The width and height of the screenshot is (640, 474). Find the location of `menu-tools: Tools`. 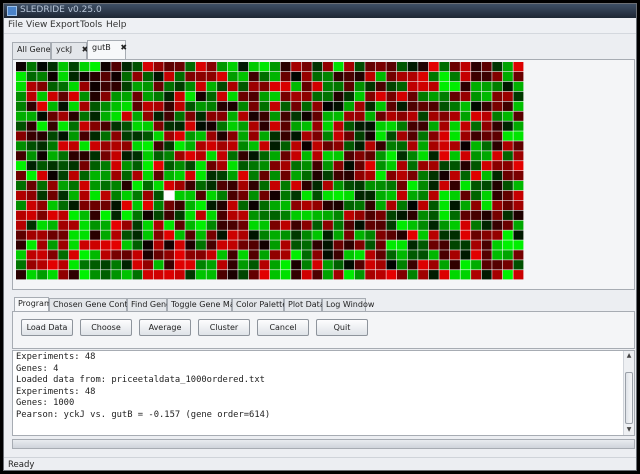

menu-tools: Tools is located at coordinates (91, 25).